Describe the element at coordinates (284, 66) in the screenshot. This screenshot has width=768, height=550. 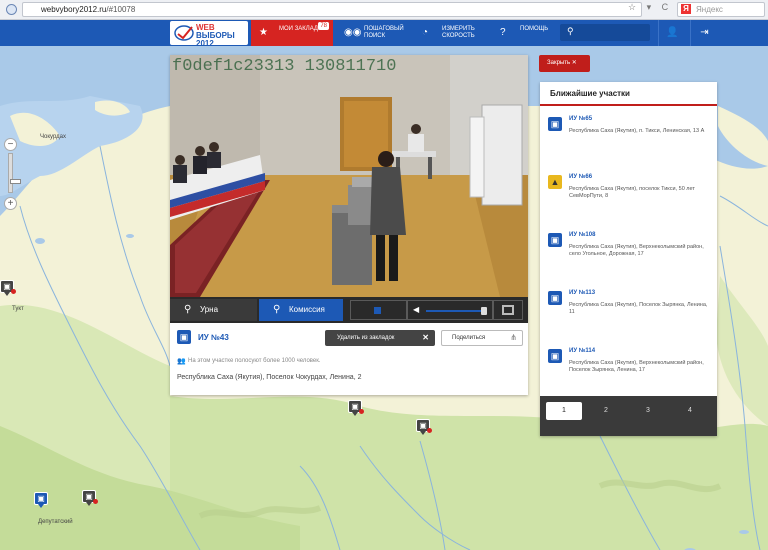
I see `camera-id-overlay: f0def1c23313 130811710` at that location.